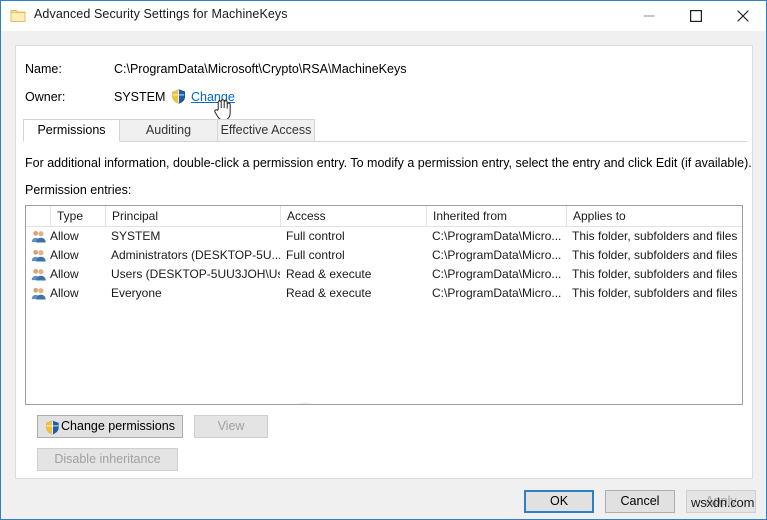  I want to click on cell-principal: Everyone, so click(136, 293).